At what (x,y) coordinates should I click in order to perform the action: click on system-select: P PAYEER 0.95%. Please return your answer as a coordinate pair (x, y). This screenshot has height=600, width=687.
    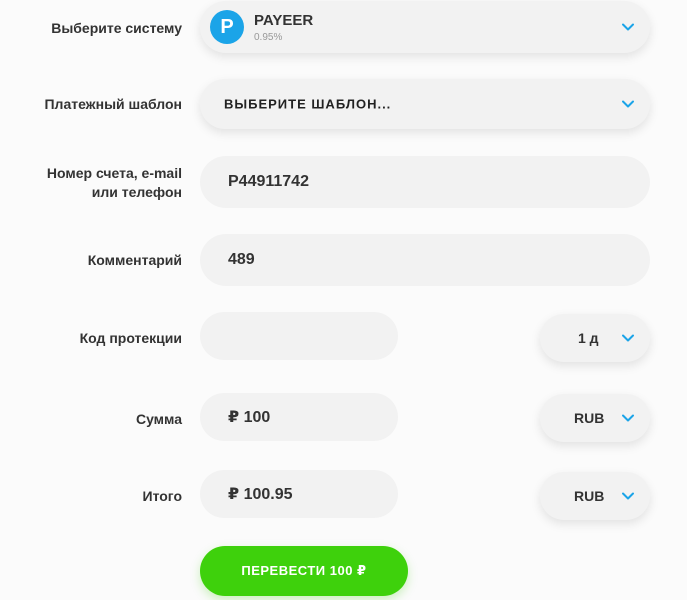
    Looking at the image, I should click on (425, 27).